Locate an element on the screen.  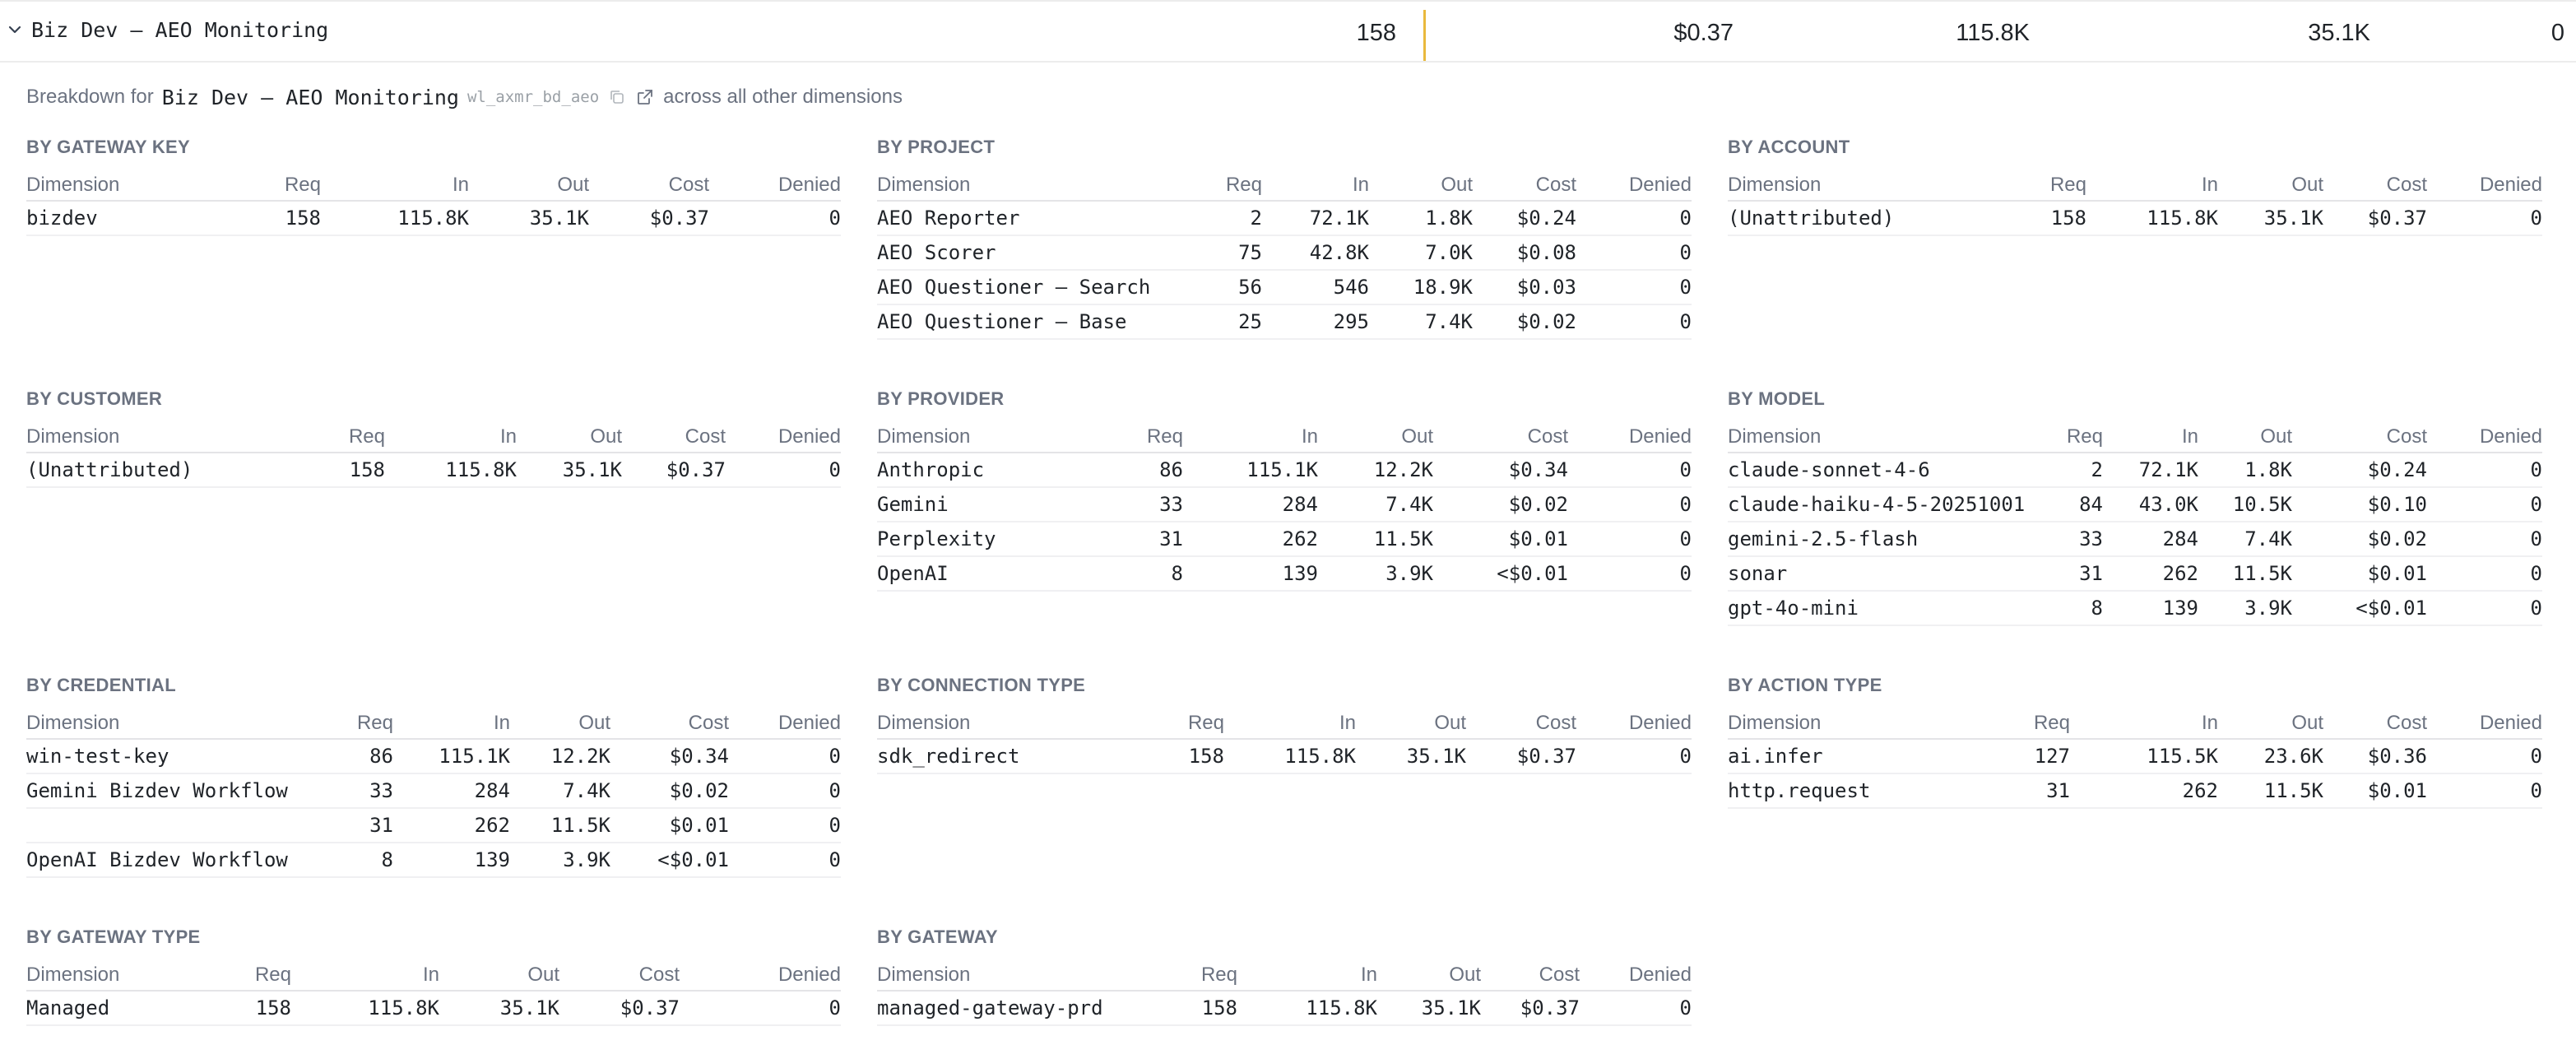
table-row: Gemini 33 284 7.4K $0.02 0 is located at coordinates (1284, 504).